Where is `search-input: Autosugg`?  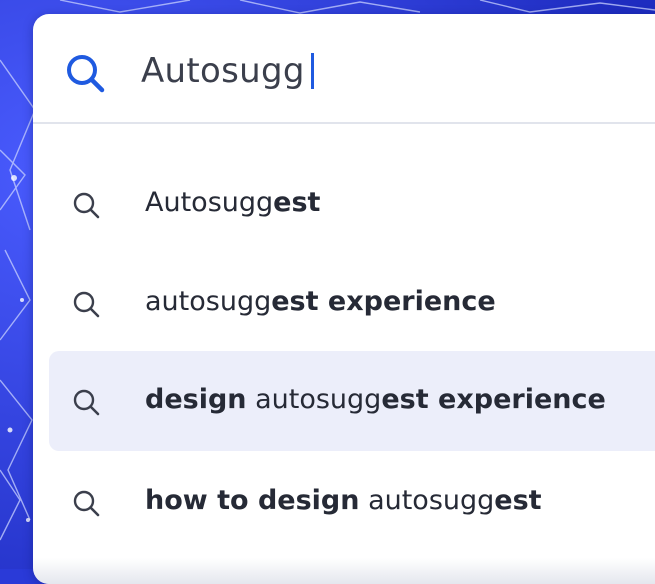
search-input: Autosugg is located at coordinates (227, 71).